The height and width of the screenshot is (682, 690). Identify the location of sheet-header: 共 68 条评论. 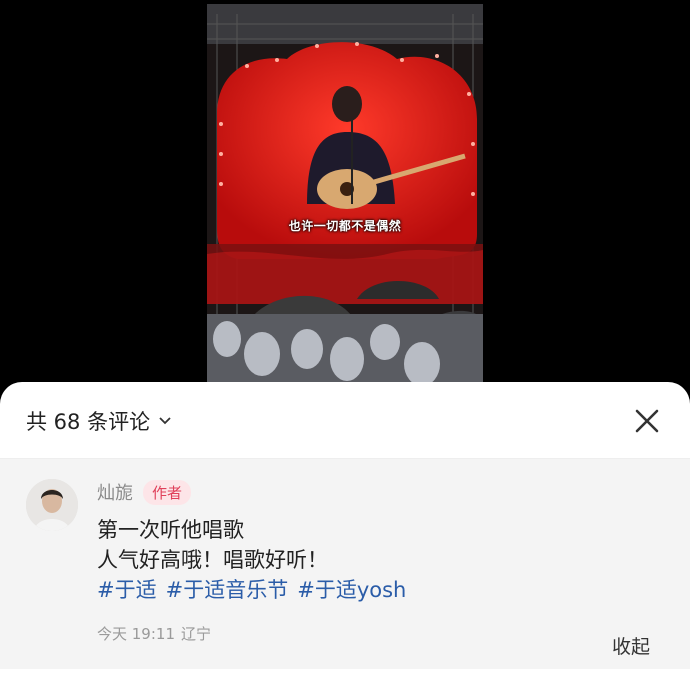
(345, 420).